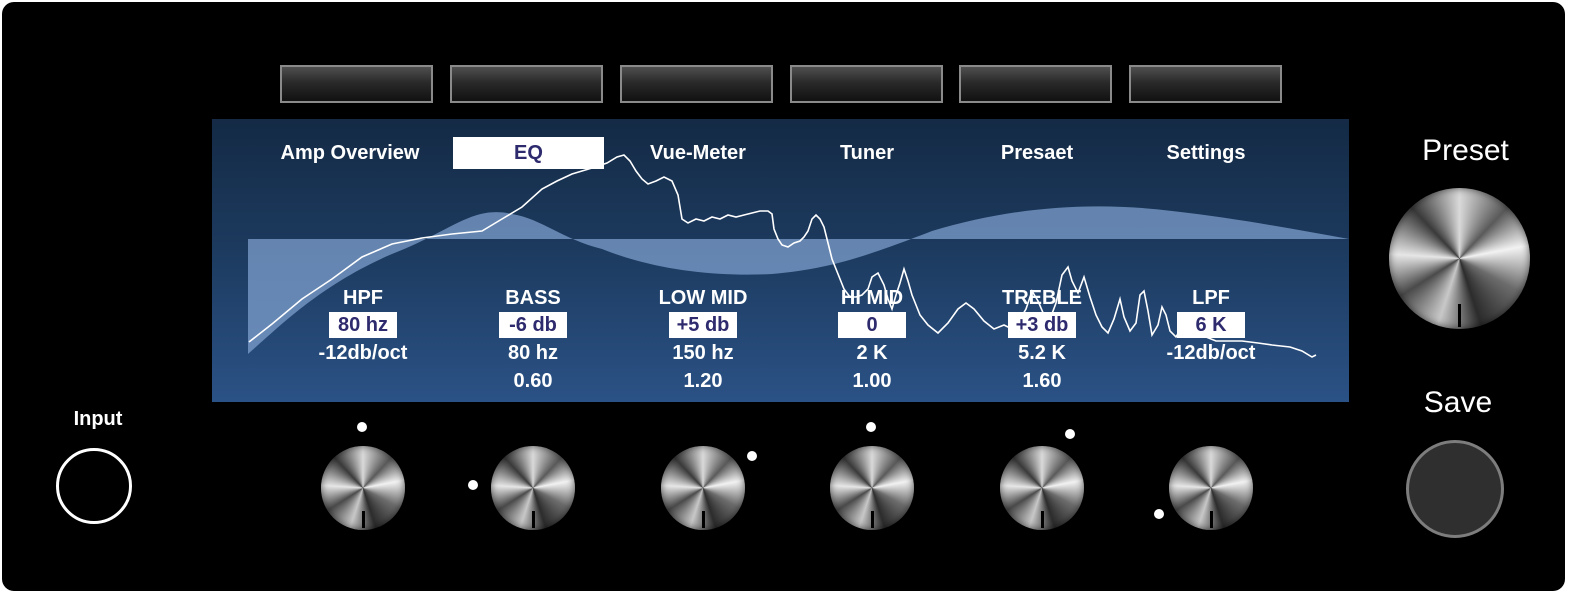  What do you see at coordinates (1458, 402) in the screenshot?
I see `save-label: Save` at bounding box center [1458, 402].